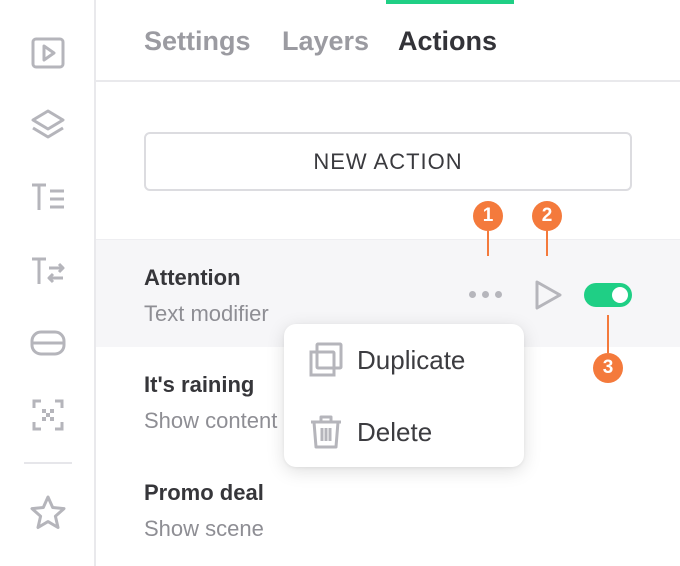 The width and height of the screenshot is (680, 566). I want to click on callout-badge-2: 2, so click(547, 216).